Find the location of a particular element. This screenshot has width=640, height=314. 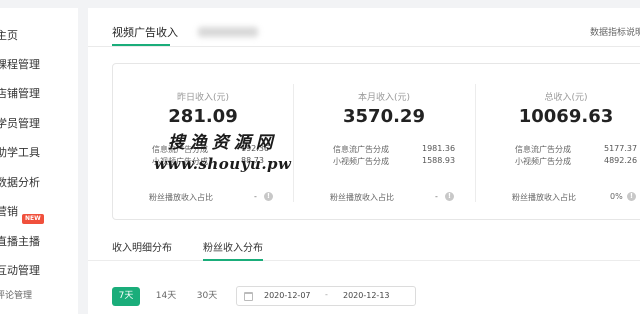

sidebar-item-marketing: 营销 is located at coordinates (9, 211).